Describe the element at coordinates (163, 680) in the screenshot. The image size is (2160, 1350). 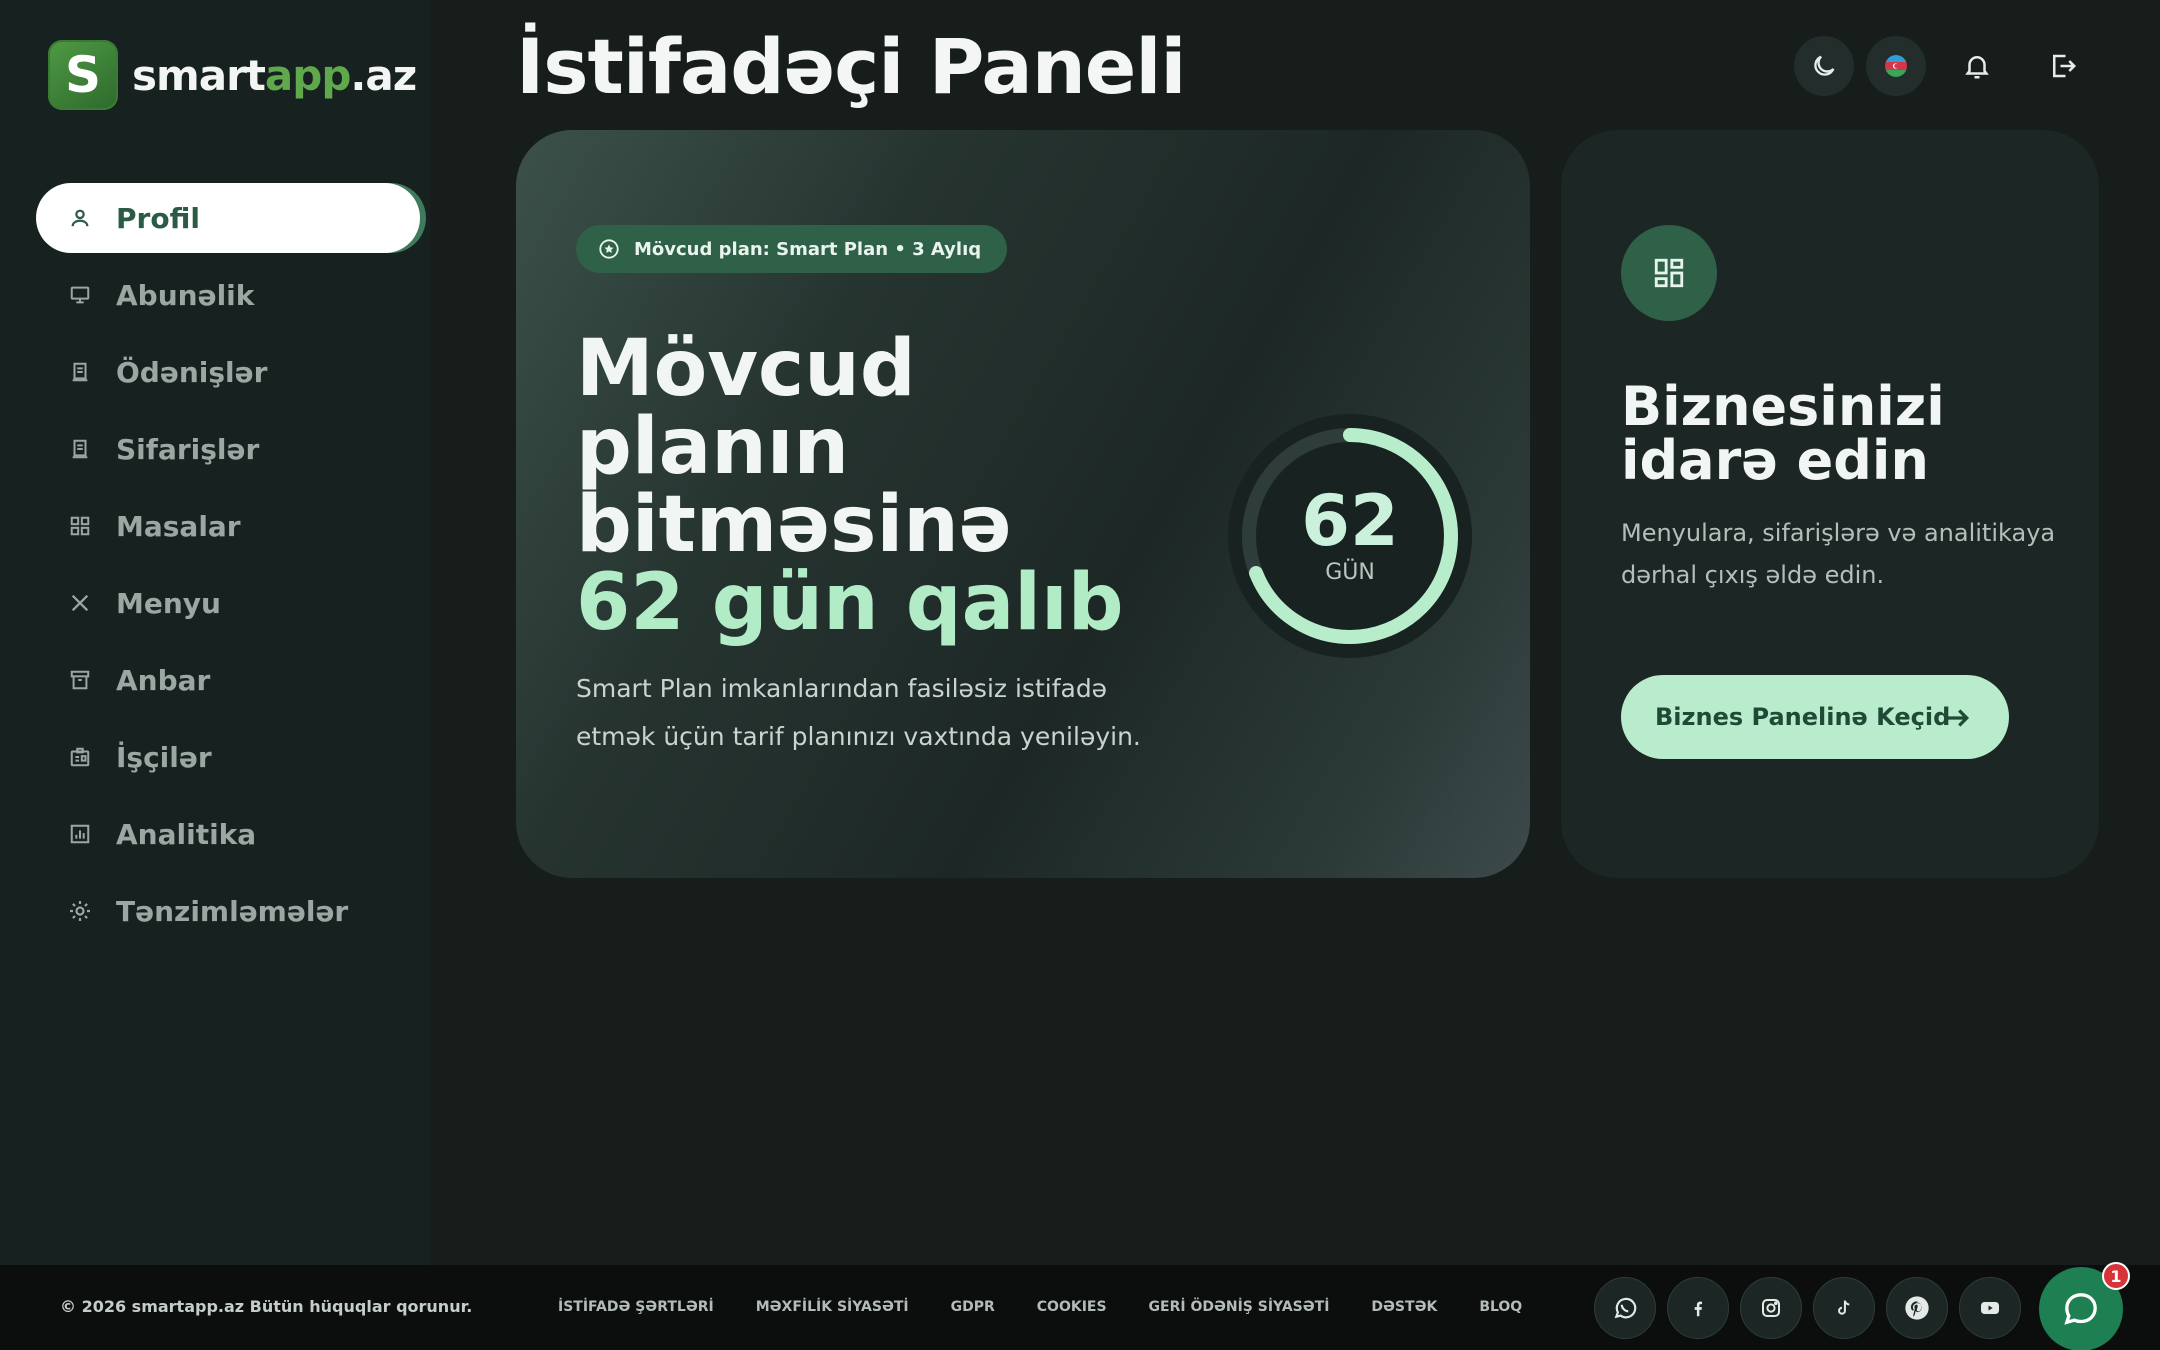
I see `sidebar-item-label: Anbar` at that location.